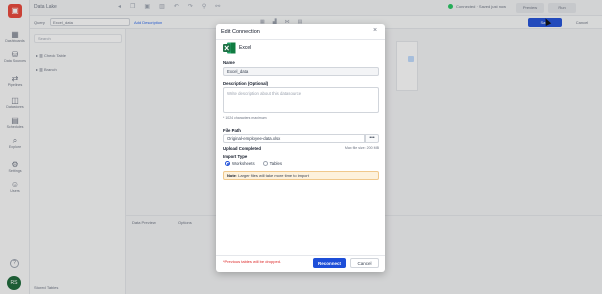 This screenshot has height=294, width=602. I want to click on max-file-size: Max file size: 200 MB, so click(361, 148).